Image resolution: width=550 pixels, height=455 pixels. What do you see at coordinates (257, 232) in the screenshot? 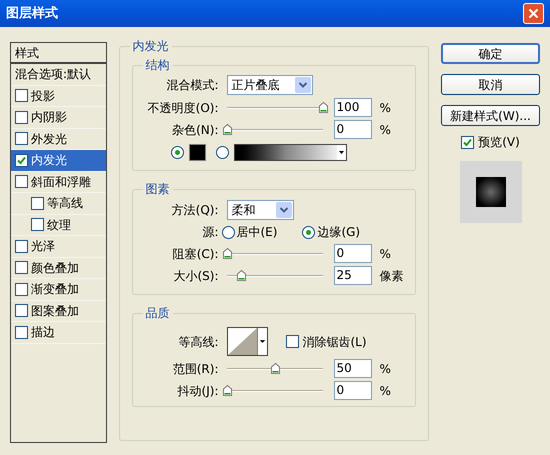
I see `radio-label: 居中(E)` at bounding box center [257, 232].